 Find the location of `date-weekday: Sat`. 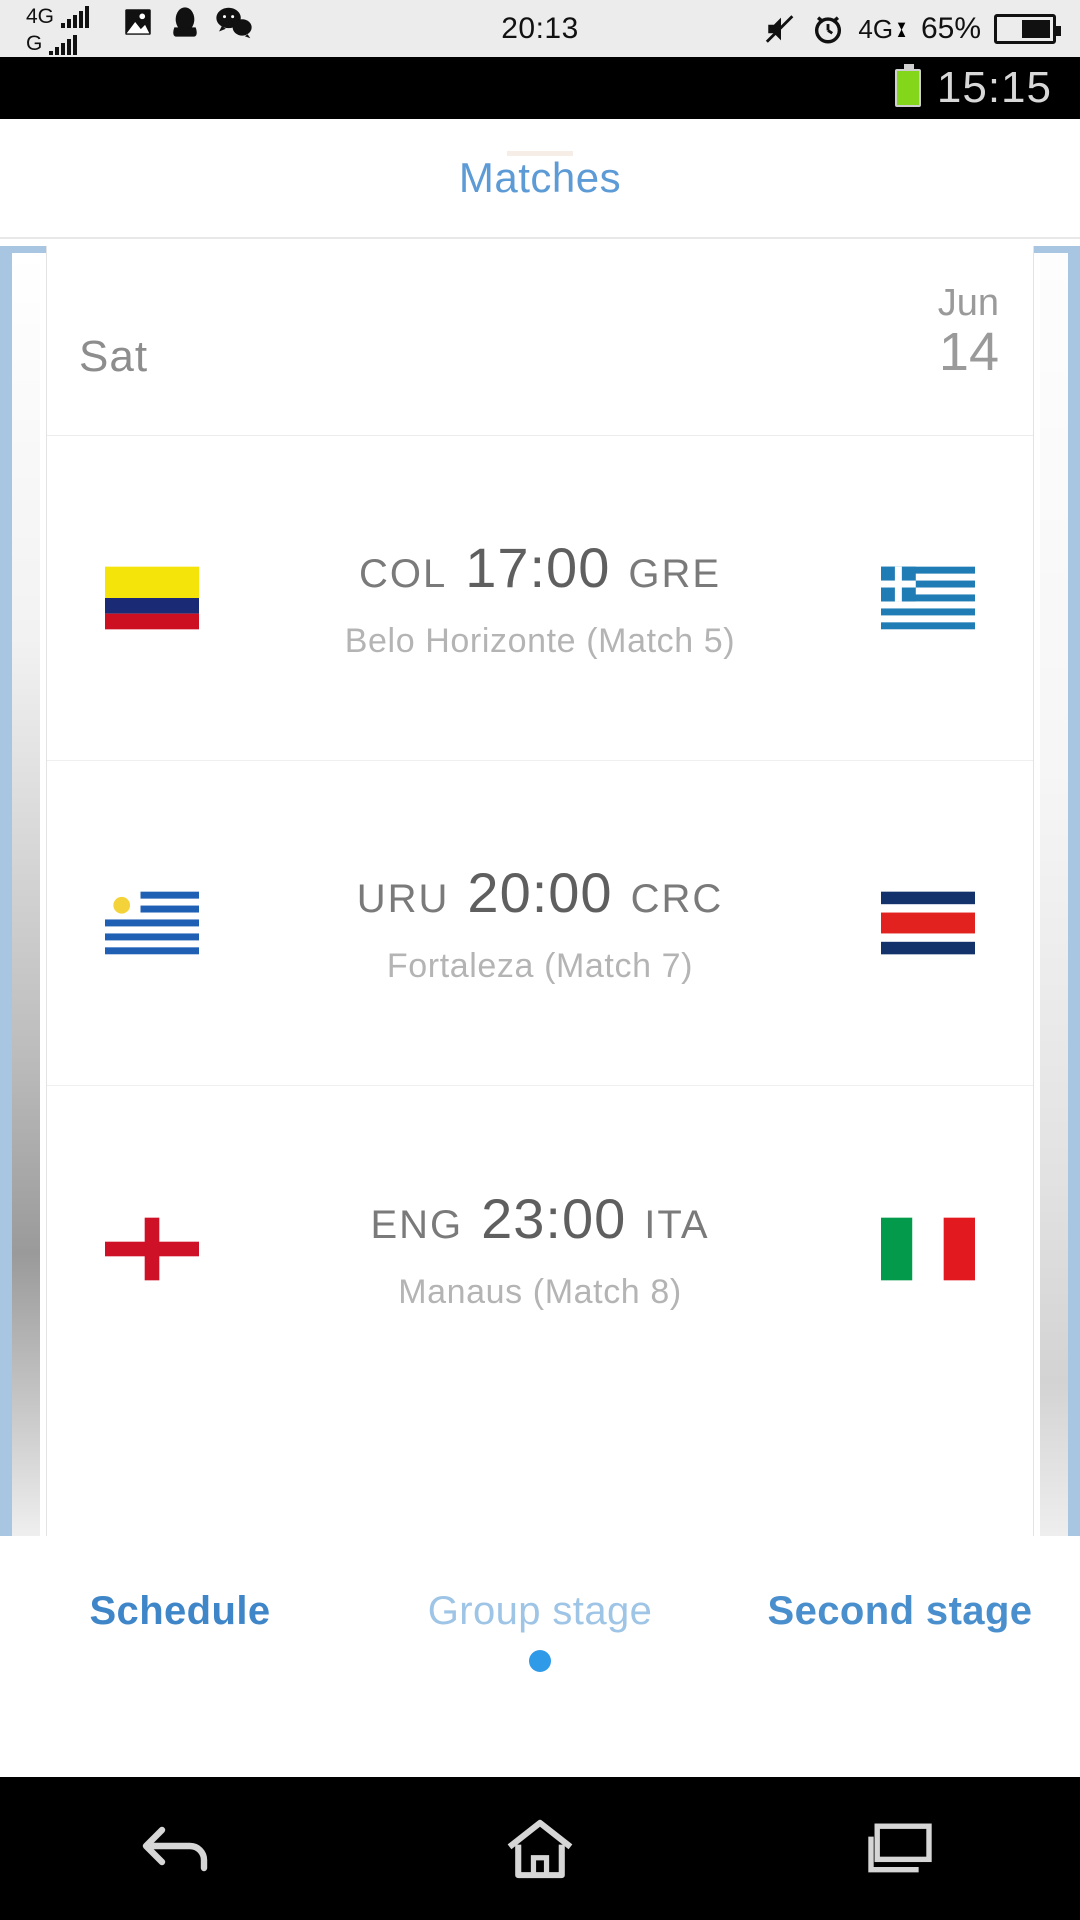

date-weekday: Sat is located at coordinates (114, 356).